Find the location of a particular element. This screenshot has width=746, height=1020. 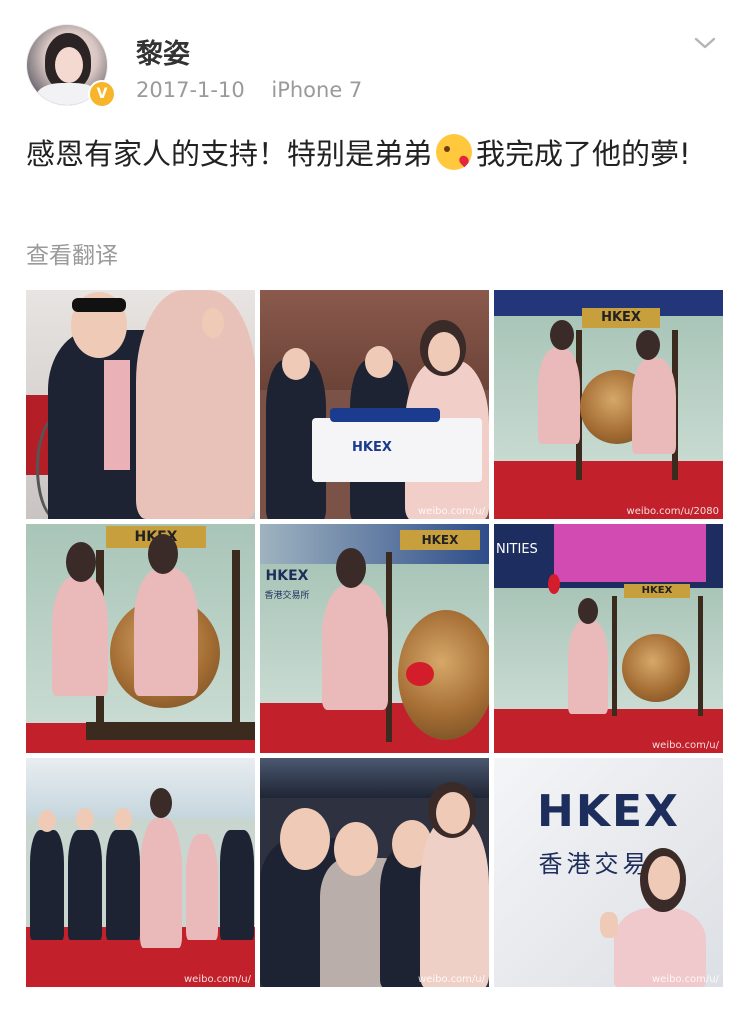

photo-8: weibo.com/u/ is located at coordinates (374, 872).